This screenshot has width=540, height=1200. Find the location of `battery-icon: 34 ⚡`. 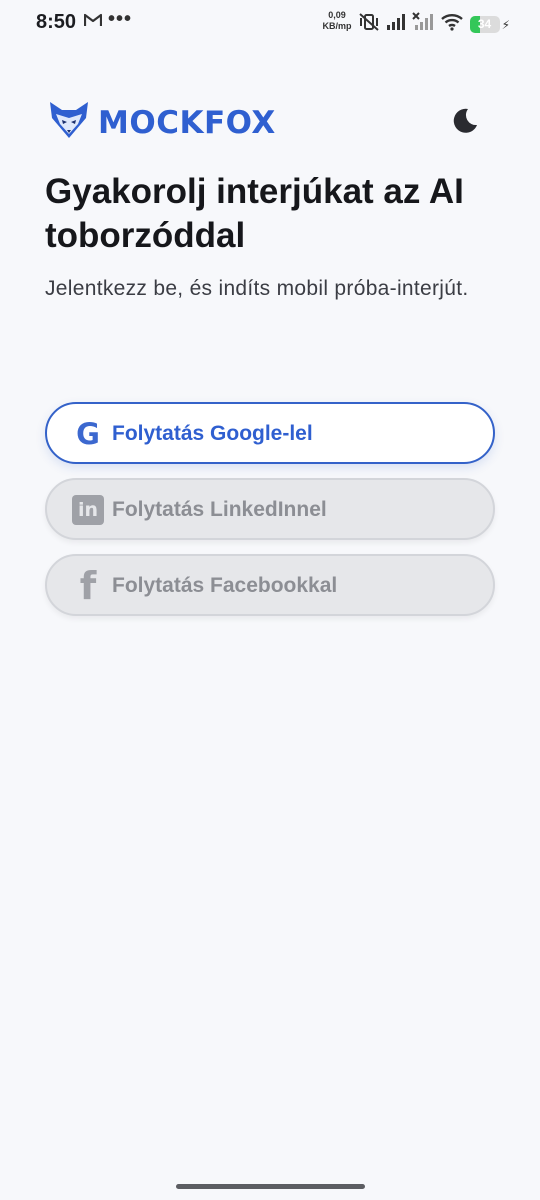

battery-icon: 34 ⚡ is located at coordinates (489, 24).